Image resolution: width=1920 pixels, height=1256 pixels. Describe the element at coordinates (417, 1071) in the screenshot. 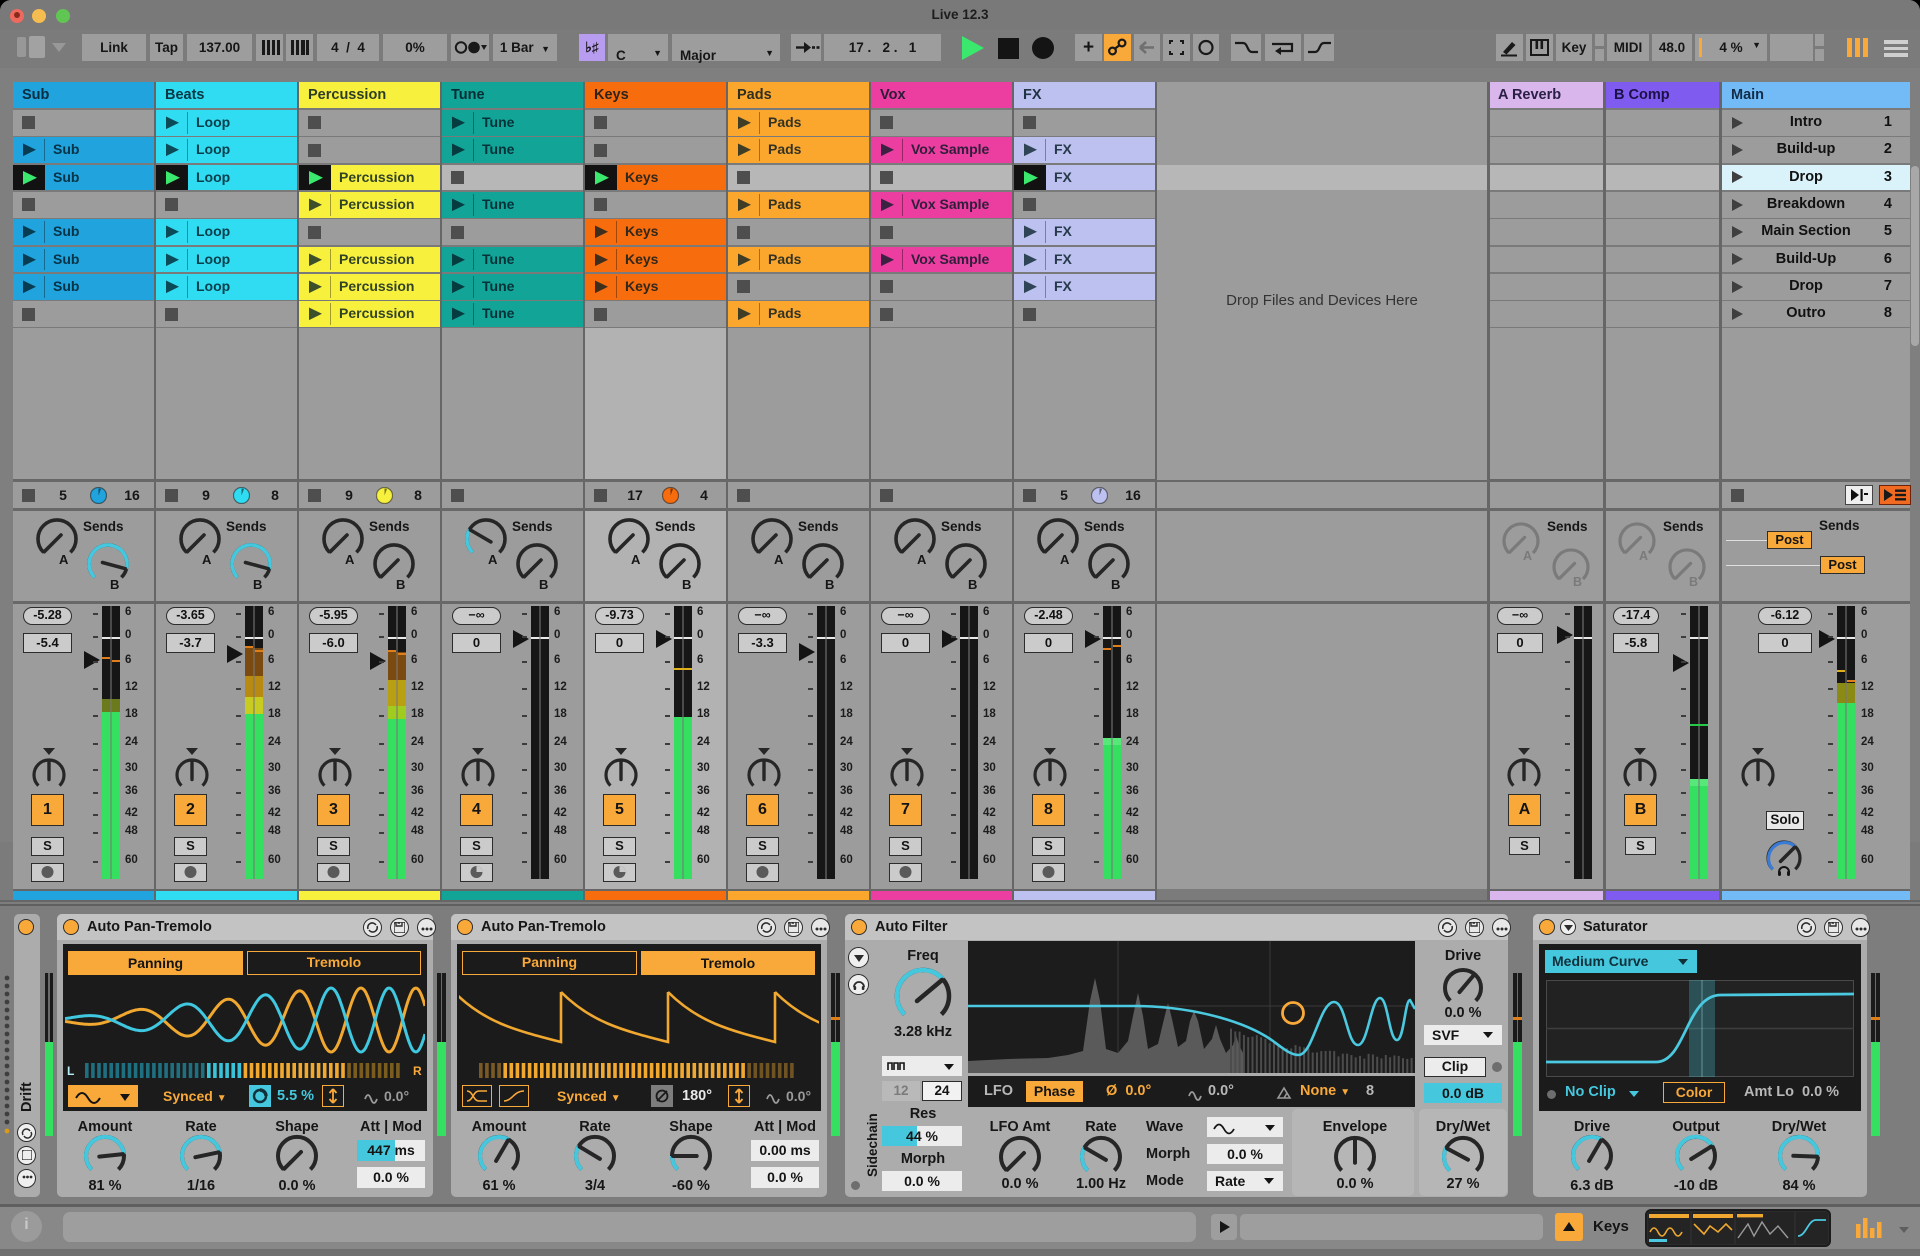

I see `svg-text: R` at that location.